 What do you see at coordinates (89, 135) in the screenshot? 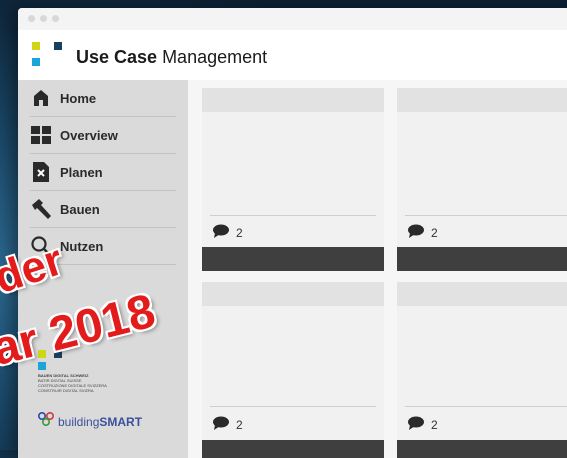
I see `sidebar-item-label: Overview` at bounding box center [89, 135].